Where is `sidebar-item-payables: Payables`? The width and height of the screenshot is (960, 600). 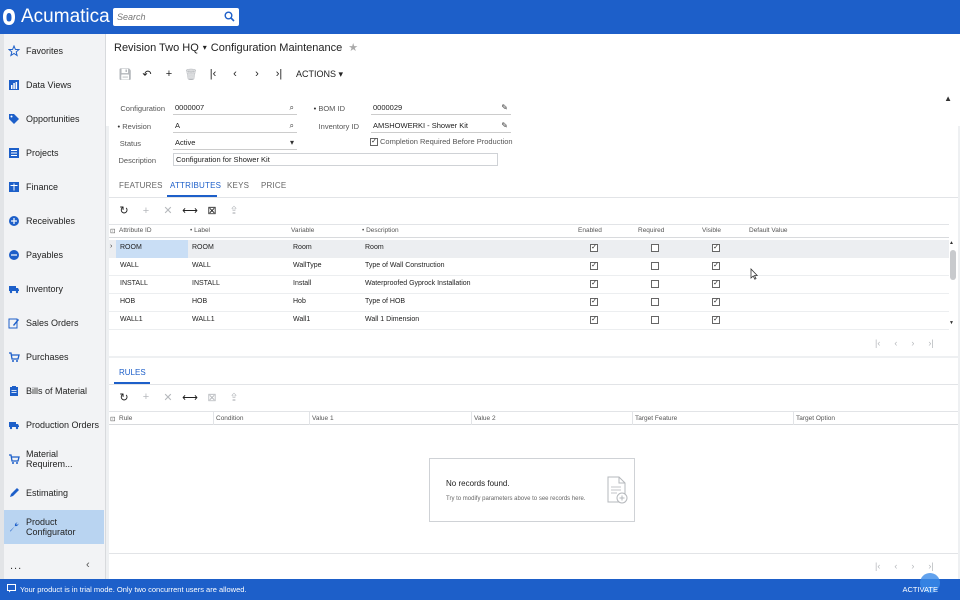 sidebar-item-payables: Payables is located at coordinates (54, 255).